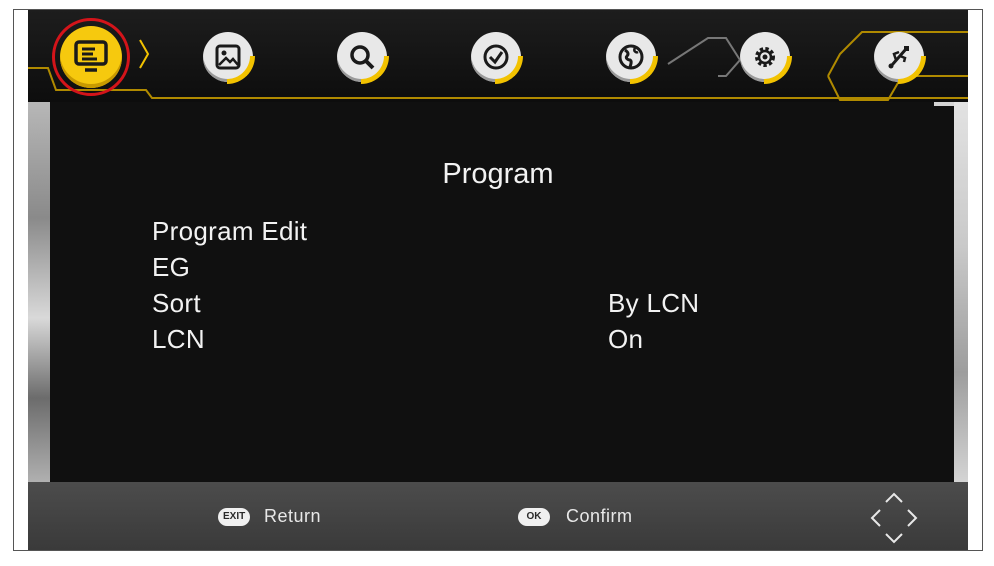 The width and height of the screenshot is (994, 566). Describe the element at coordinates (632, 58) in the screenshot. I see `tab-language` at that location.